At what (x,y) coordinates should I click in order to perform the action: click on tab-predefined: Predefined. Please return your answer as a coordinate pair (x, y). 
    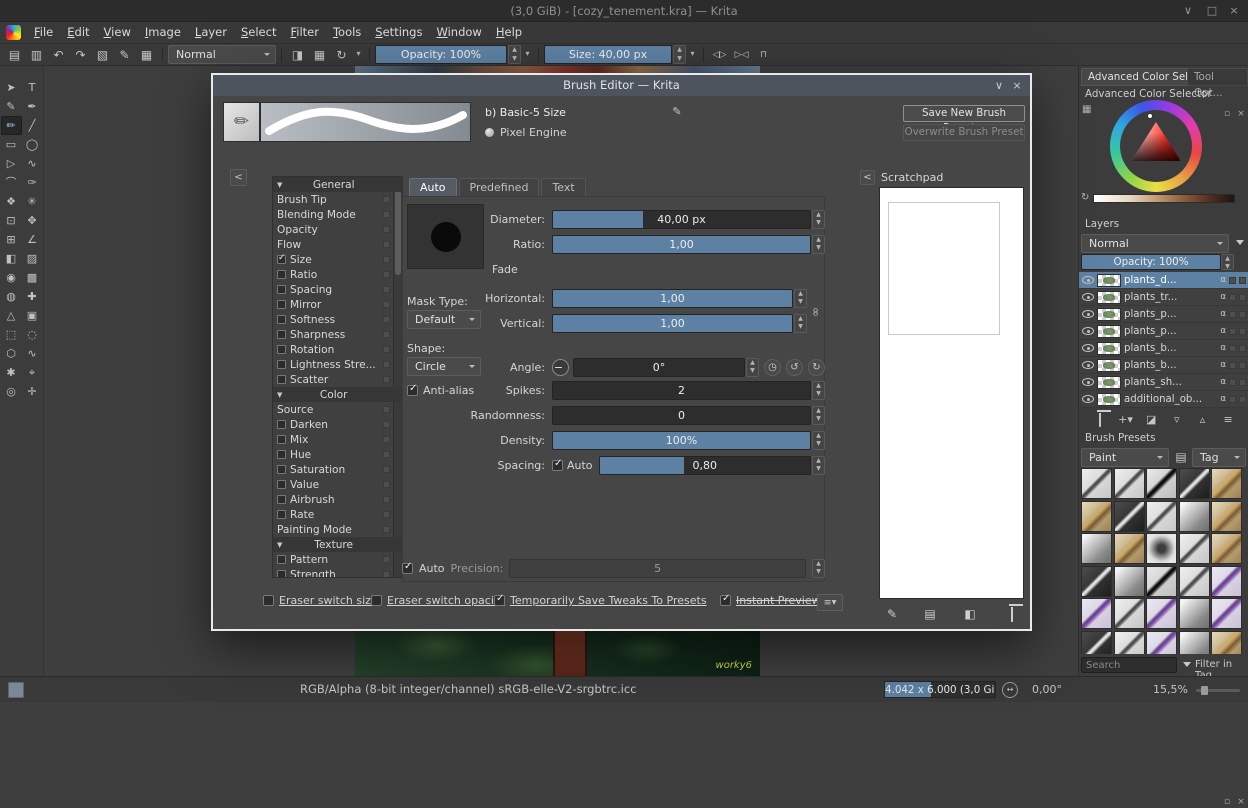
    Looking at the image, I should click on (499, 187).